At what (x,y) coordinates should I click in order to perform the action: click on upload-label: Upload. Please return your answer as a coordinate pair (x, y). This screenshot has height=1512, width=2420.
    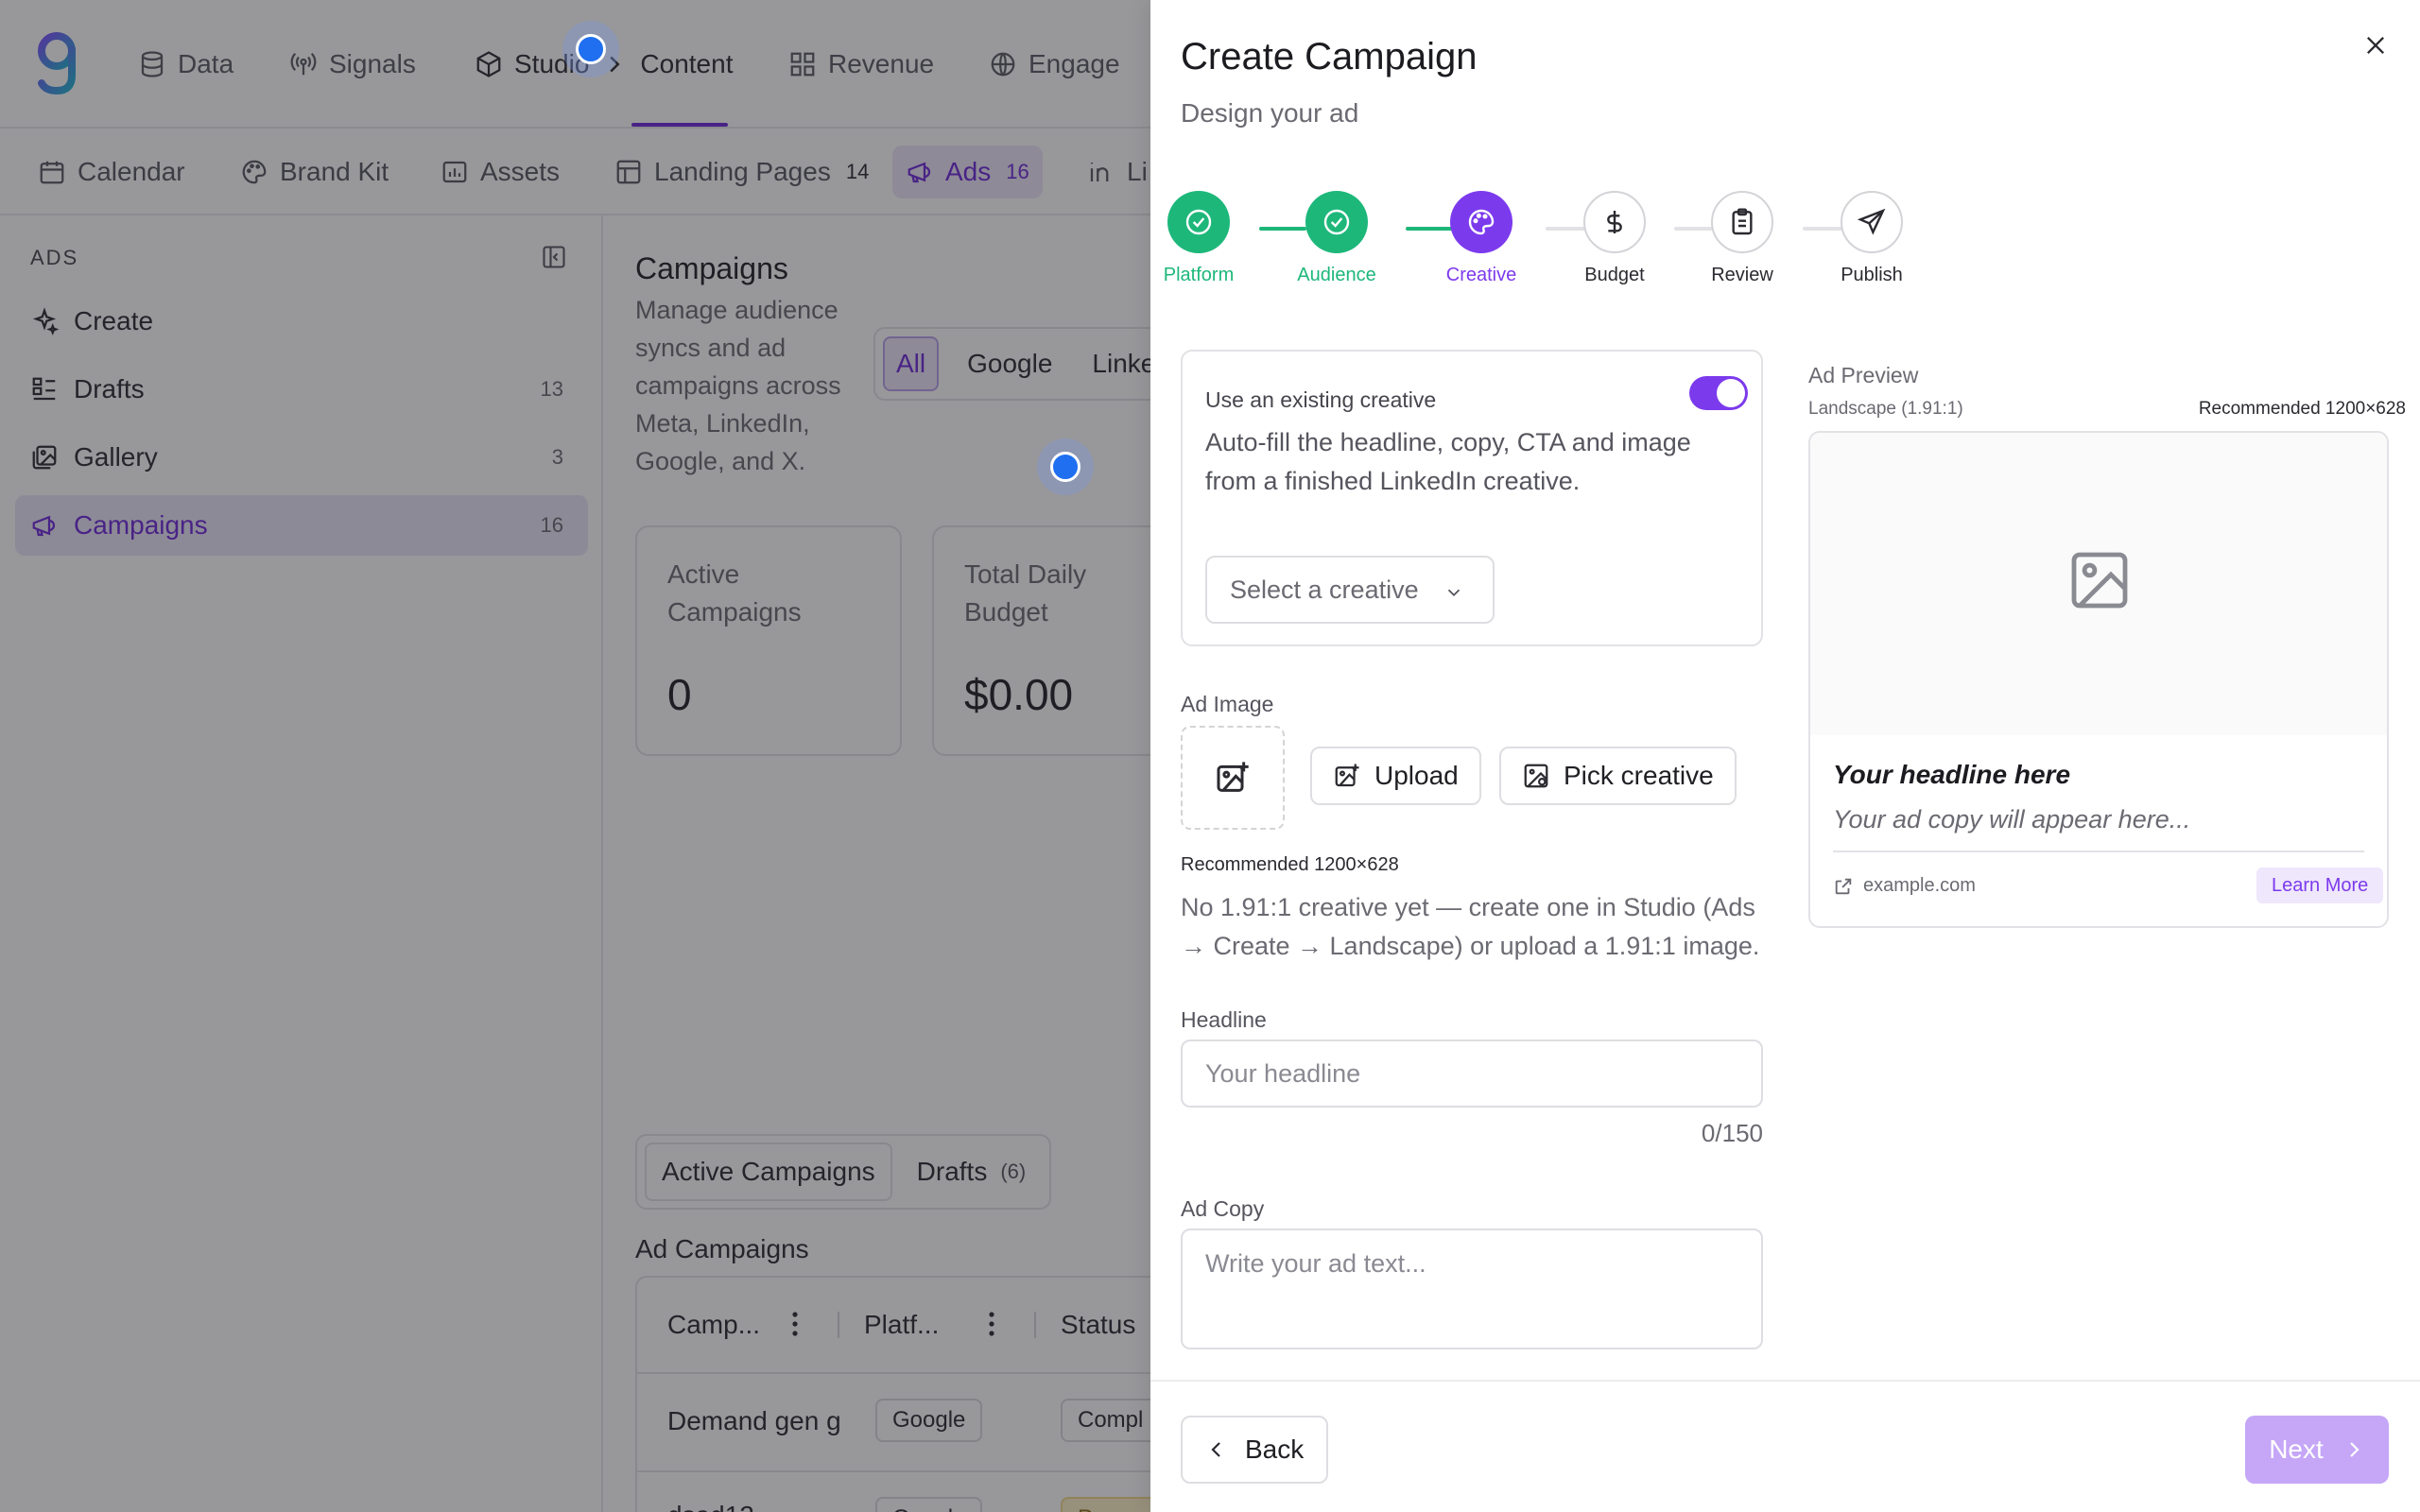
    Looking at the image, I should click on (1416, 775).